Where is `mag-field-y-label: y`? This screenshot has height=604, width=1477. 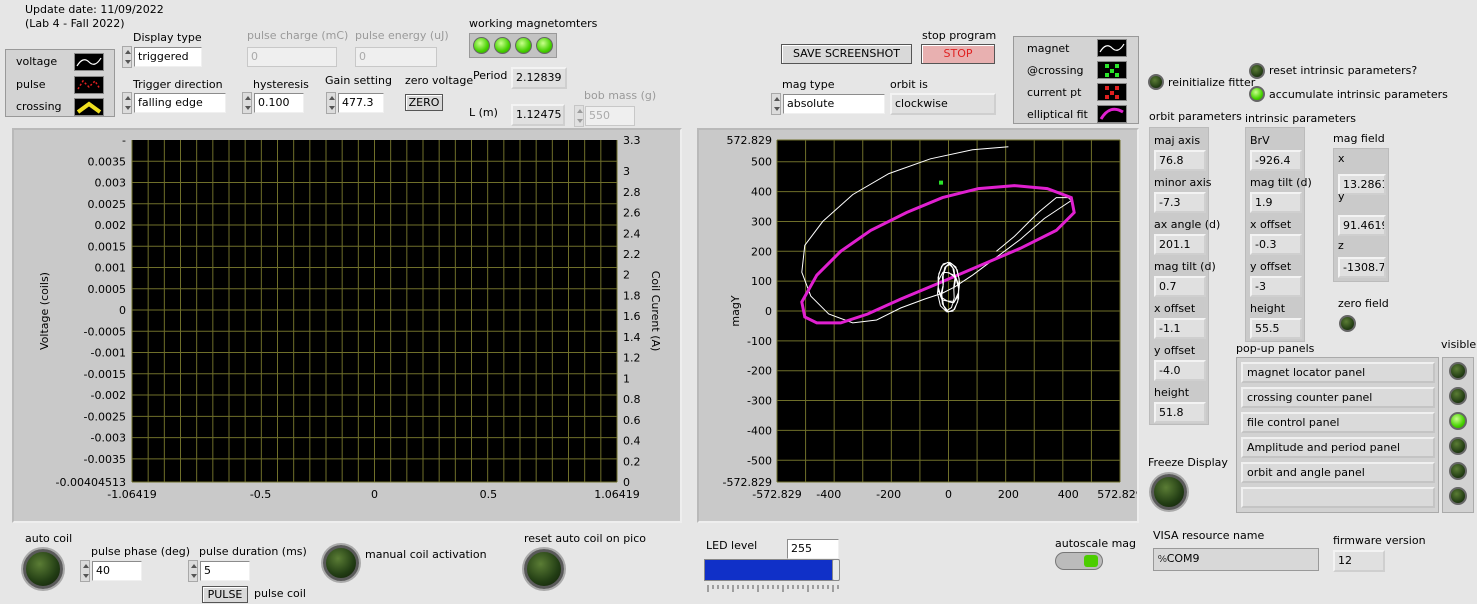 mag-field-y-label: y is located at coordinates (1341, 196).